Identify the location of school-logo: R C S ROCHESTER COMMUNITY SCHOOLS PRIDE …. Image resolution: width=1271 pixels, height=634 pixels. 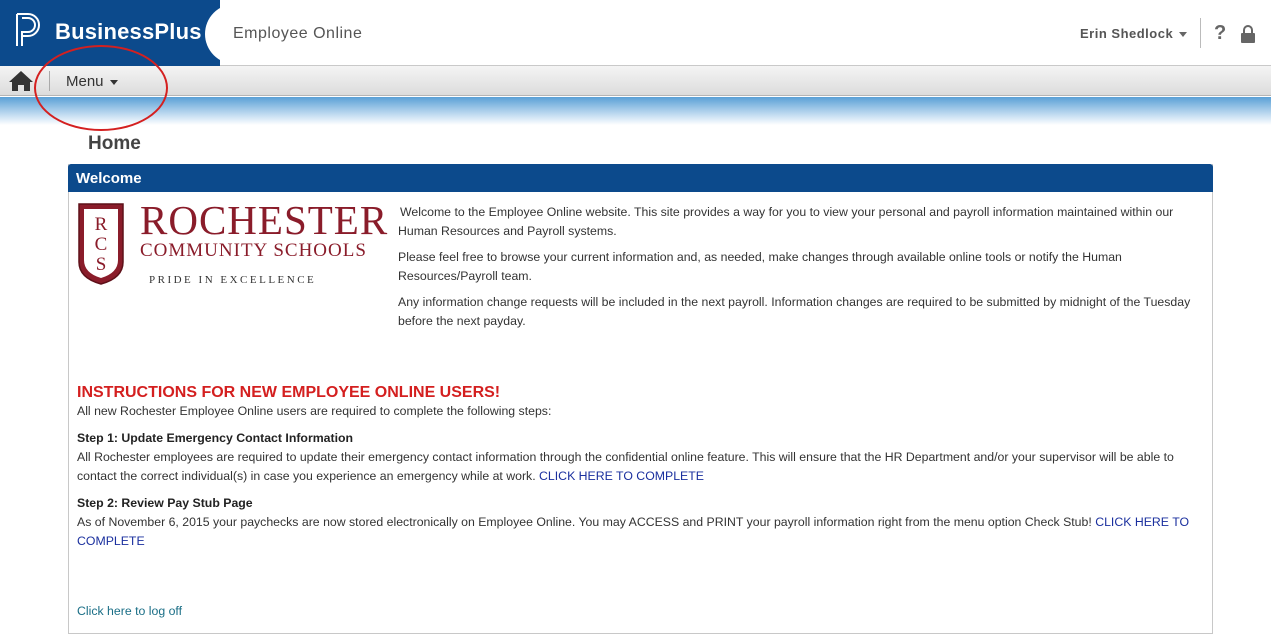
(233, 246).